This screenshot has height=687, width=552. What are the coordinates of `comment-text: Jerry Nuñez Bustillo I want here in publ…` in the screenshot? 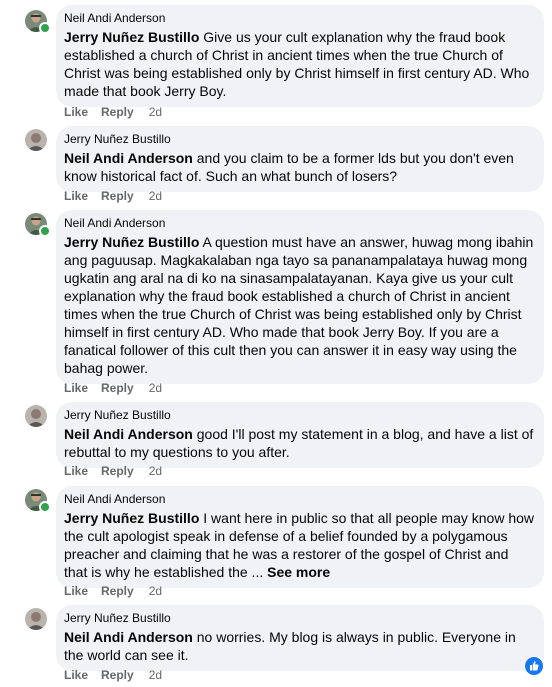 It's located at (299, 545).